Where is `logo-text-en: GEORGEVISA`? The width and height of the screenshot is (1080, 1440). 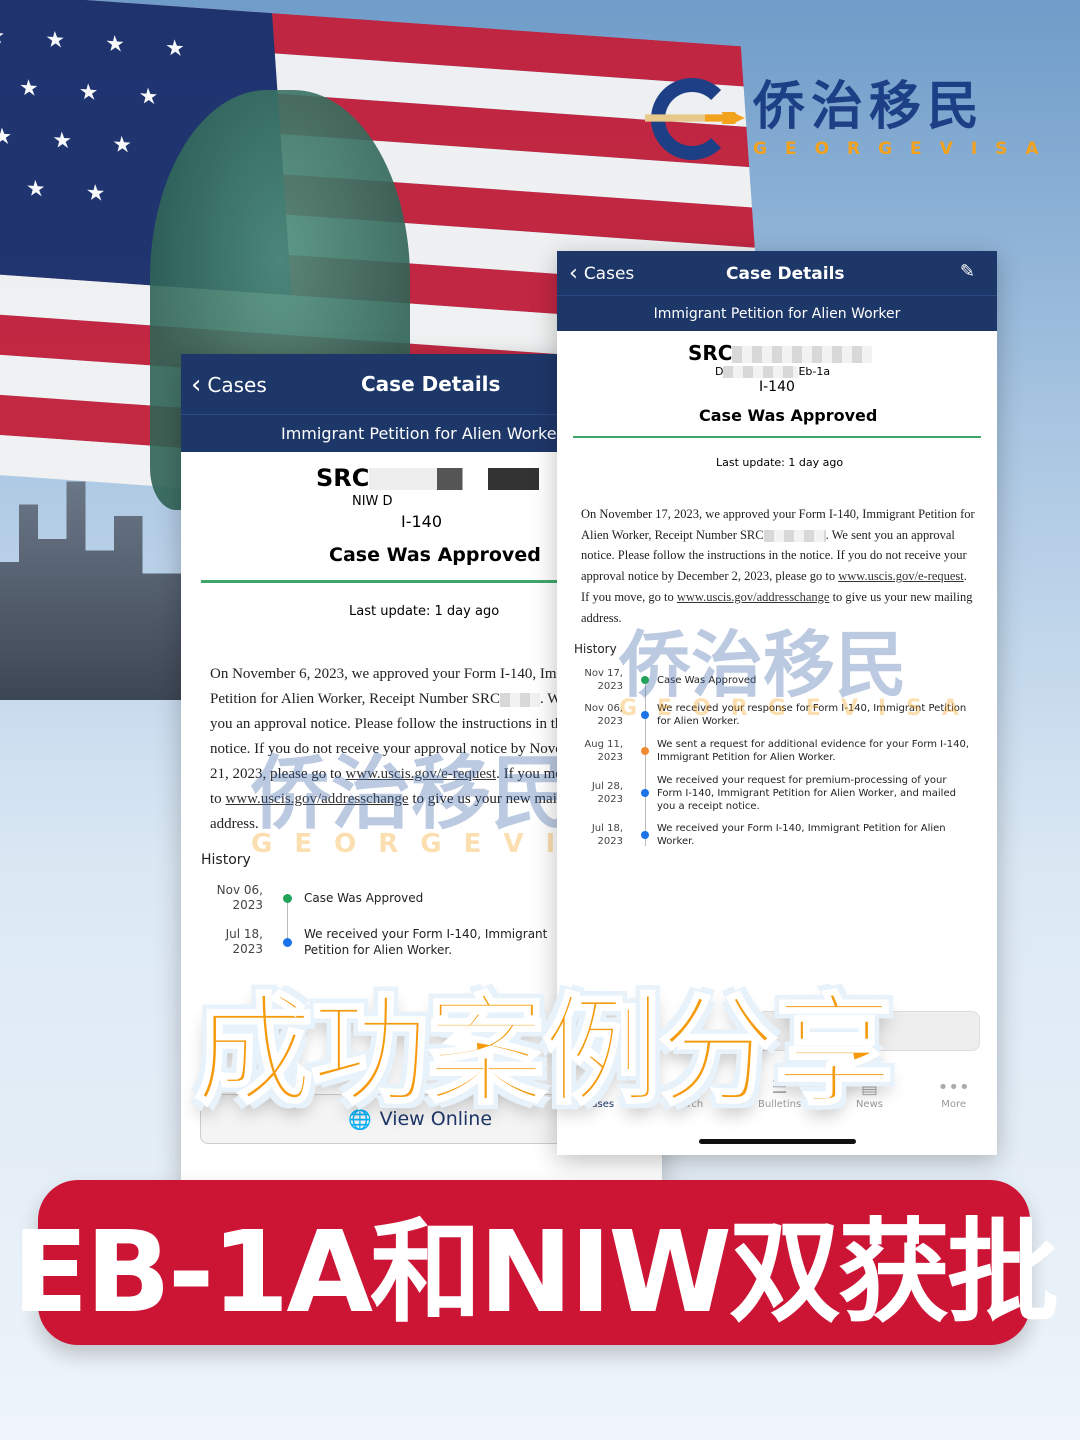 logo-text-en: GEORGEVISA is located at coordinates (905, 149).